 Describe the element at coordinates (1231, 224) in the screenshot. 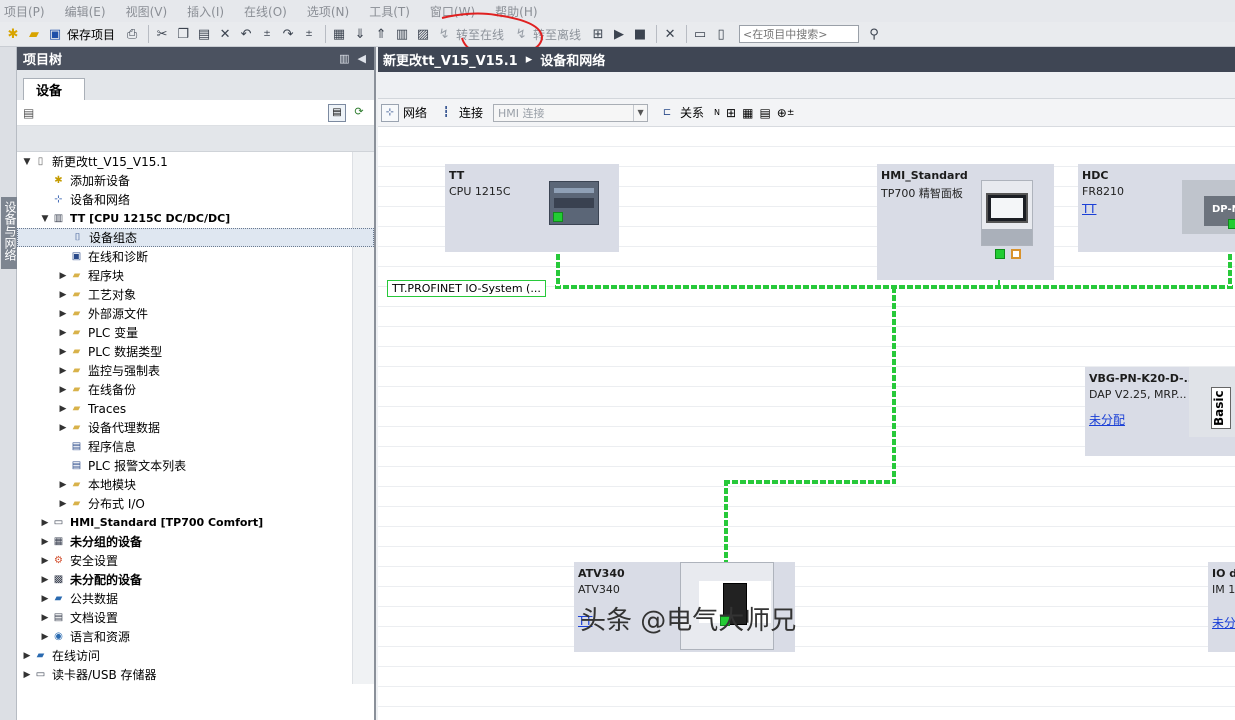

I see `hdc-profinet-port` at that location.